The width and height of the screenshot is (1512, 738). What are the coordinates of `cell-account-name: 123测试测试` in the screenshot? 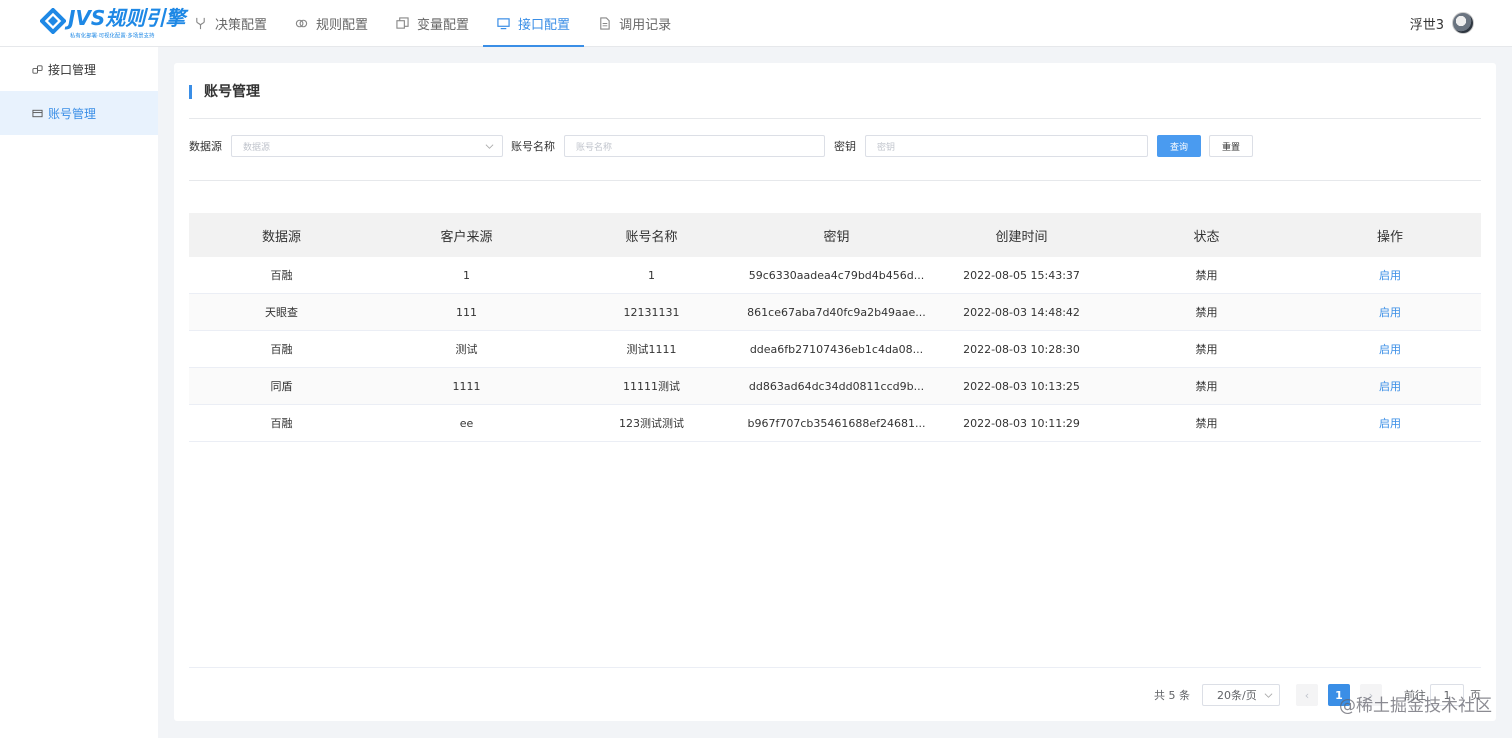 It's located at (651, 423).